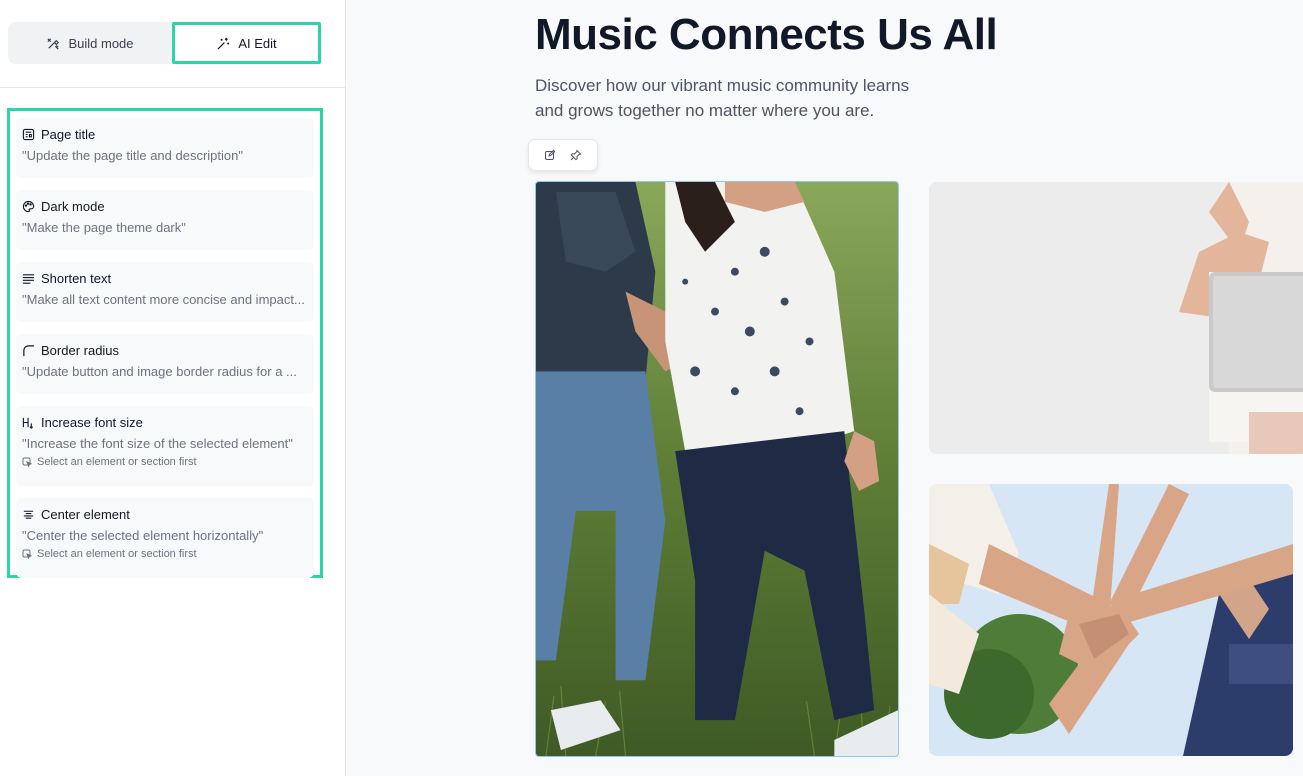 The image size is (1303, 776). What do you see at coordinates (173, 87) in the screenshot?
I see `sidebar-divider` at bounding box center [173, 87].